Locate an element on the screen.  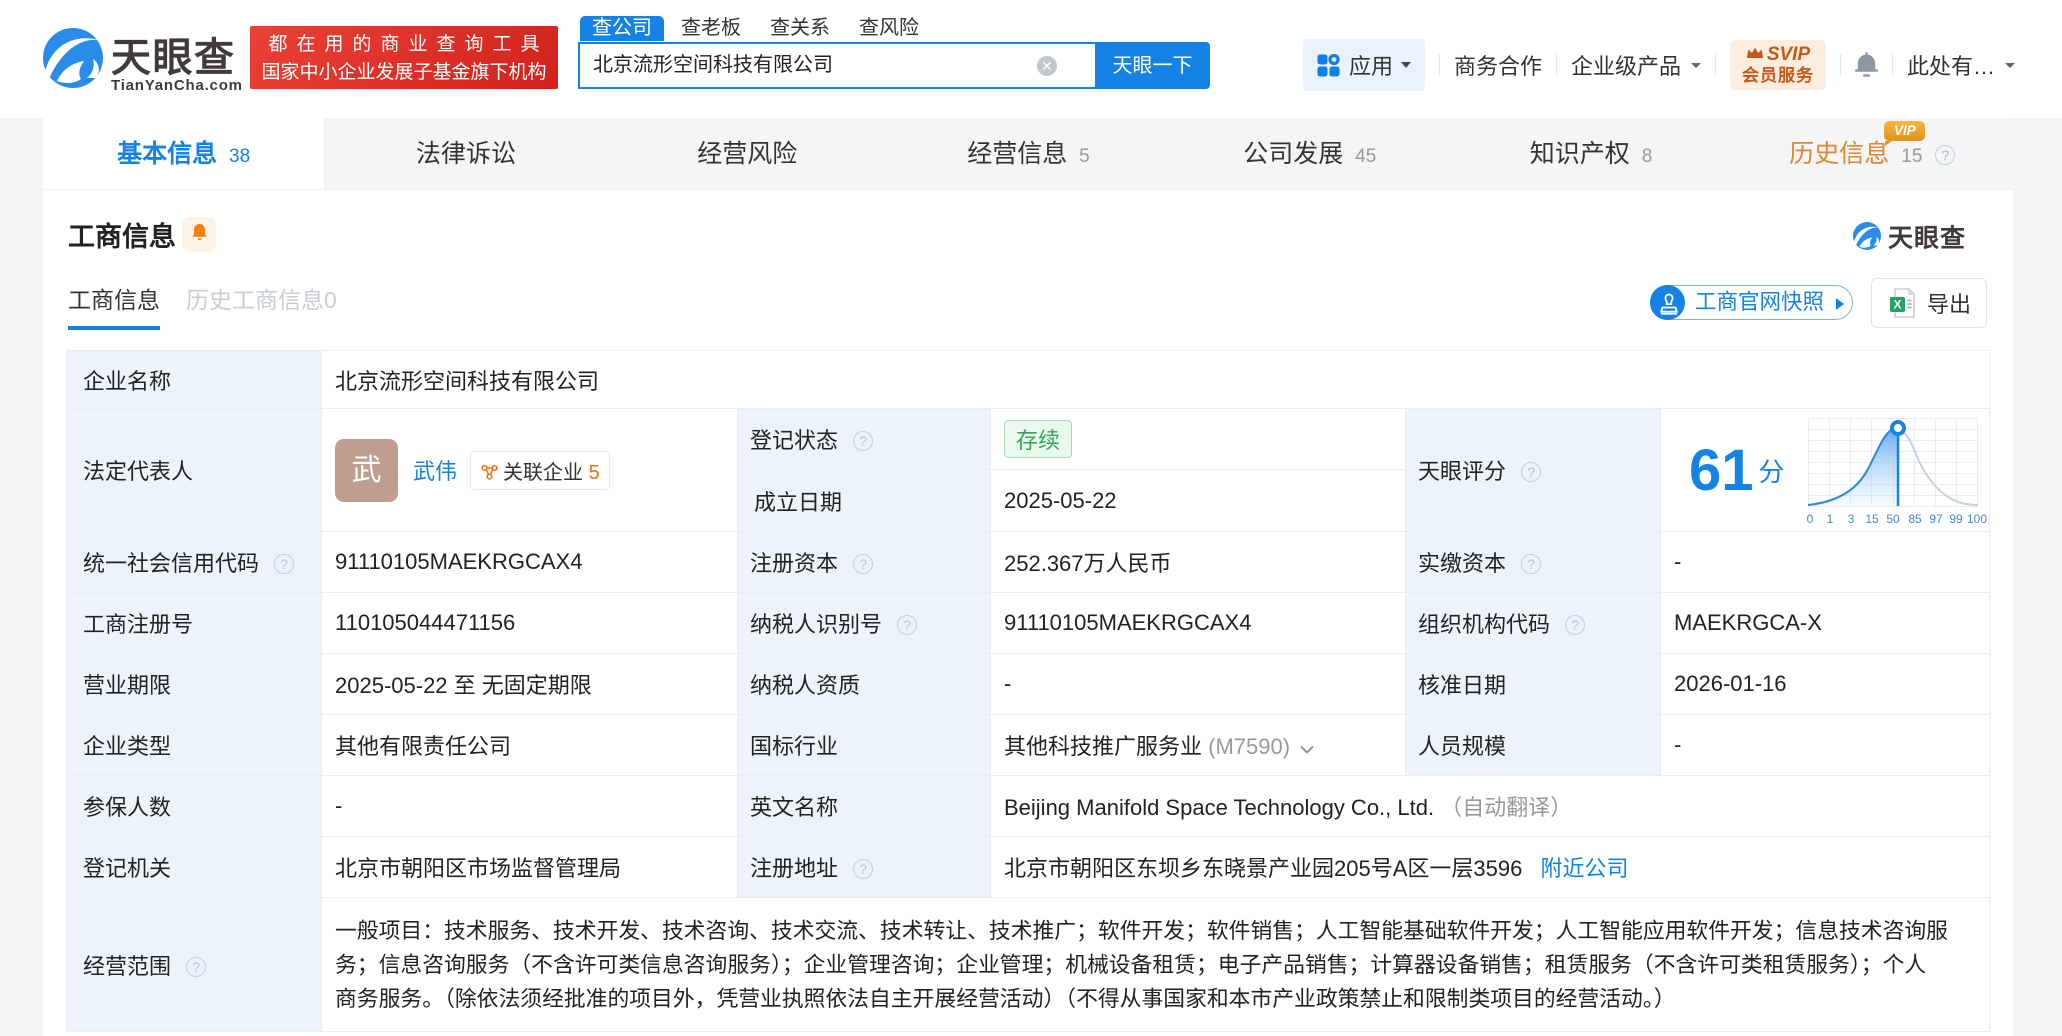
svg-text: 97 is located at coordinates (1936, 519).